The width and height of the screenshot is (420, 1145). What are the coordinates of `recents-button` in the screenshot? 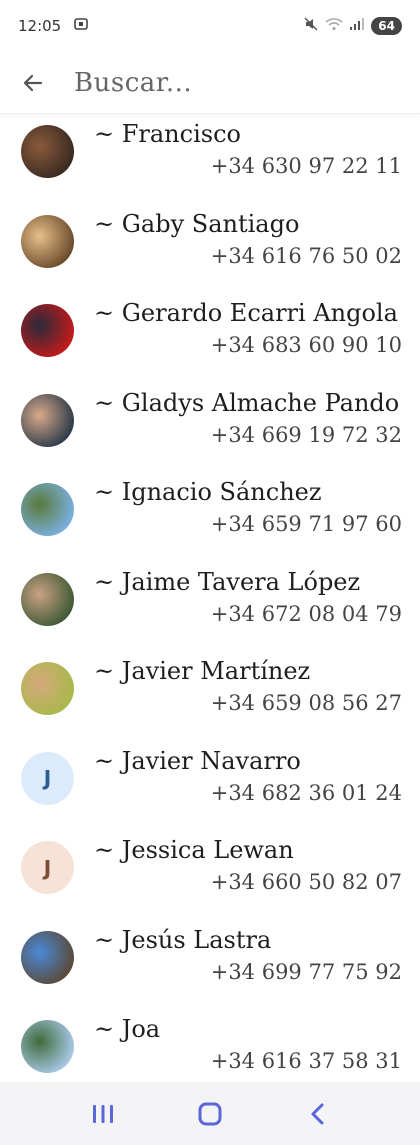 It's located at (103, 1114).